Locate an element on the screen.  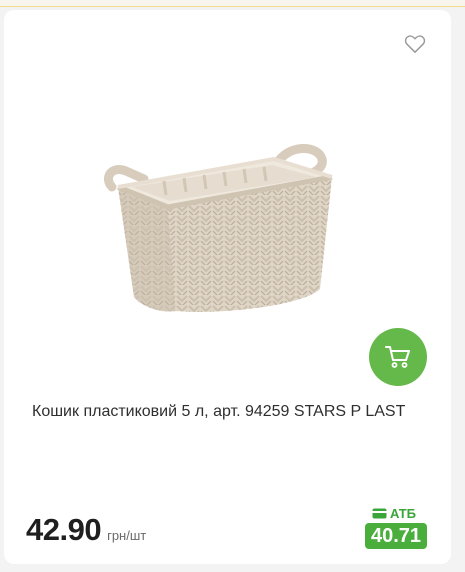
promo-label: АТБ is located at coordinates (394, 513).